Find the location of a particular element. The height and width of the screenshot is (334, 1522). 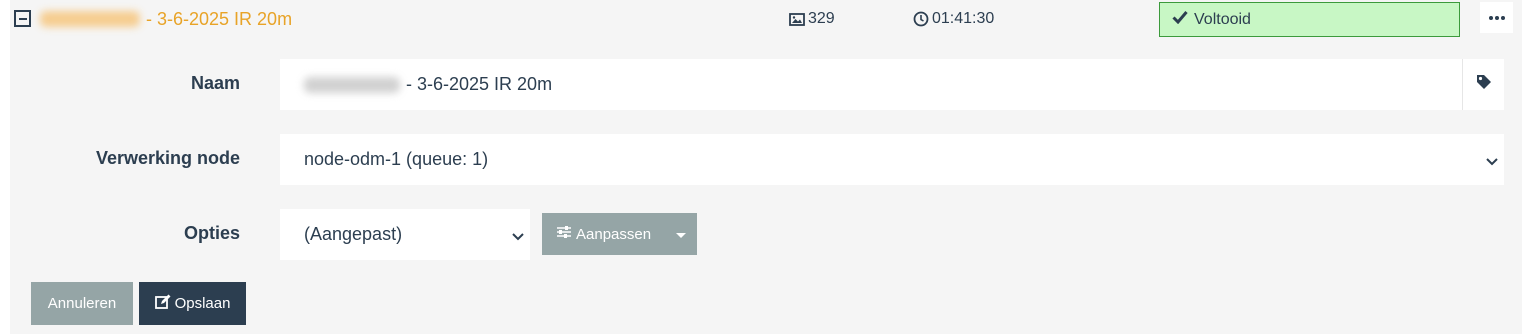

image-count: 329 is located at coordinates (812, 19).